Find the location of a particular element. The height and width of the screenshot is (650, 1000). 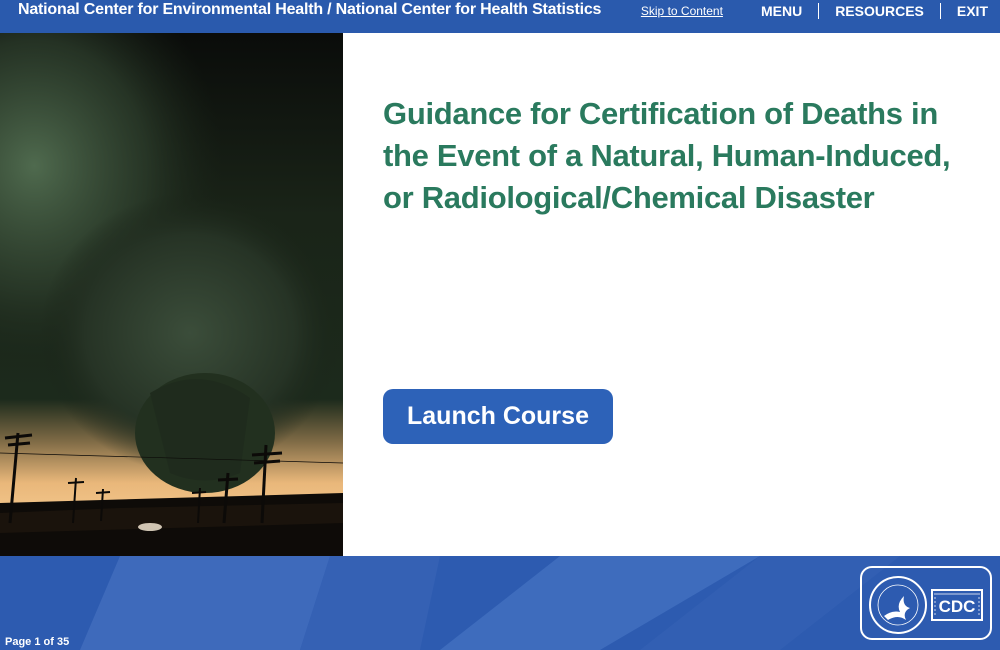

top-nav: Skip to Content MENU RESOURCES EXIT is located at coordinates (814, 11).